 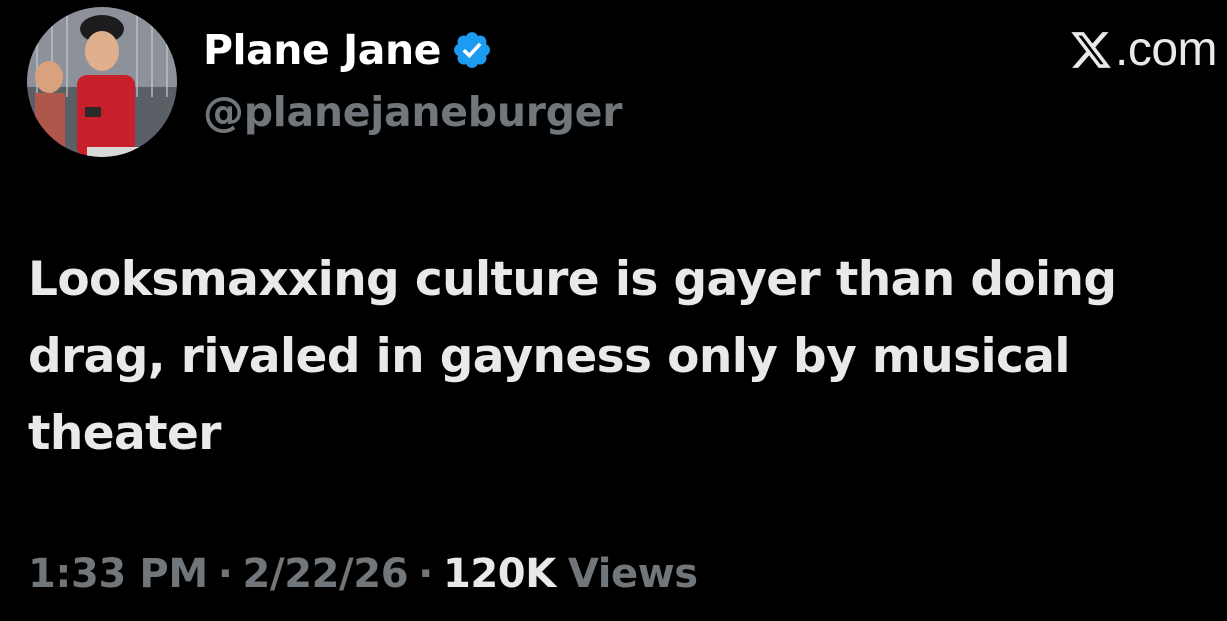 What do you see at coordinates (1091, 50) in the screenshot?
I see `x-logo-icon` at bounding box center [1091, 50].